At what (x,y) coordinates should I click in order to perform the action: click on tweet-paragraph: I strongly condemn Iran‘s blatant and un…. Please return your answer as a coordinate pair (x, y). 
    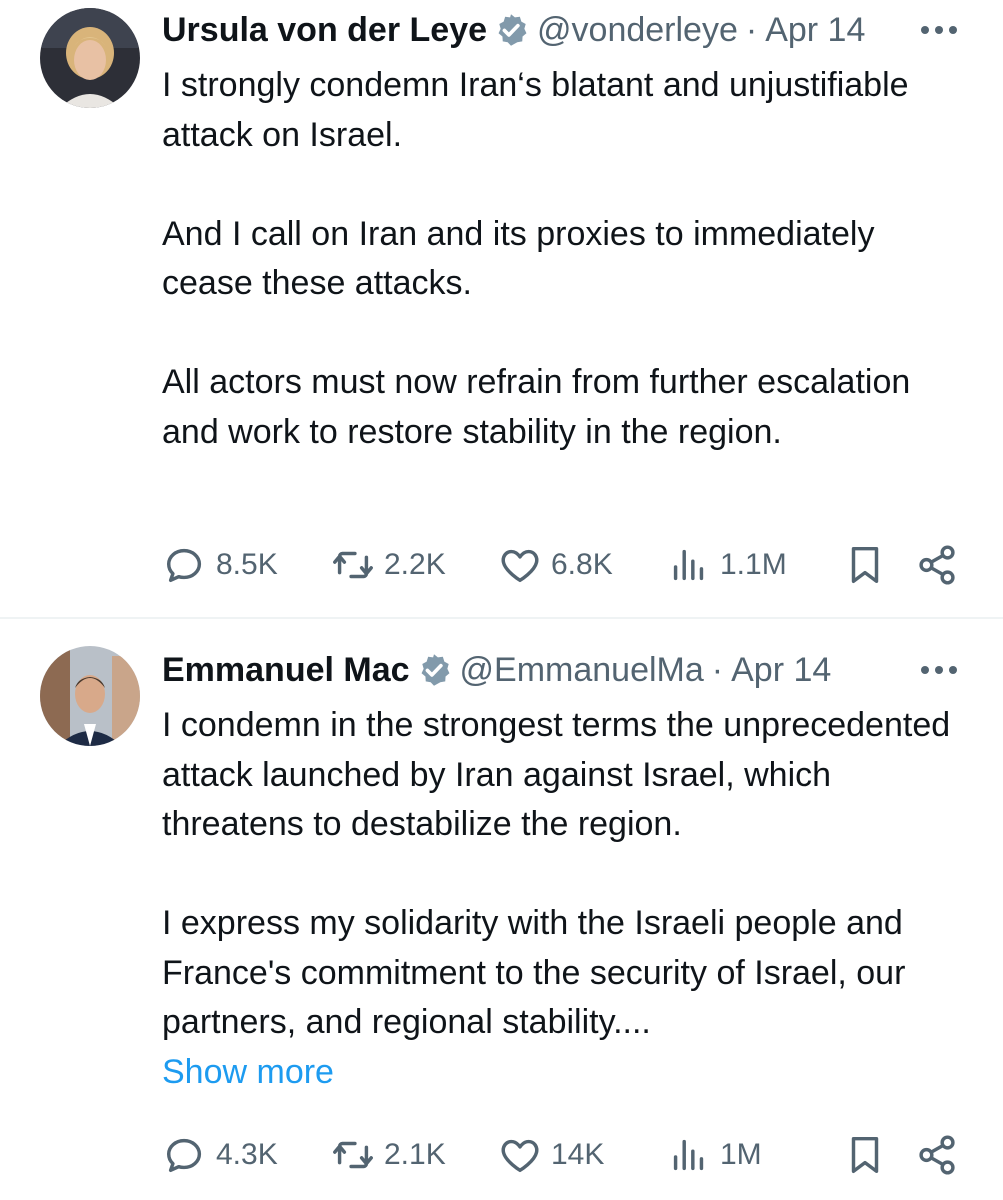
    Looking at the image, I should click on (535, 110).